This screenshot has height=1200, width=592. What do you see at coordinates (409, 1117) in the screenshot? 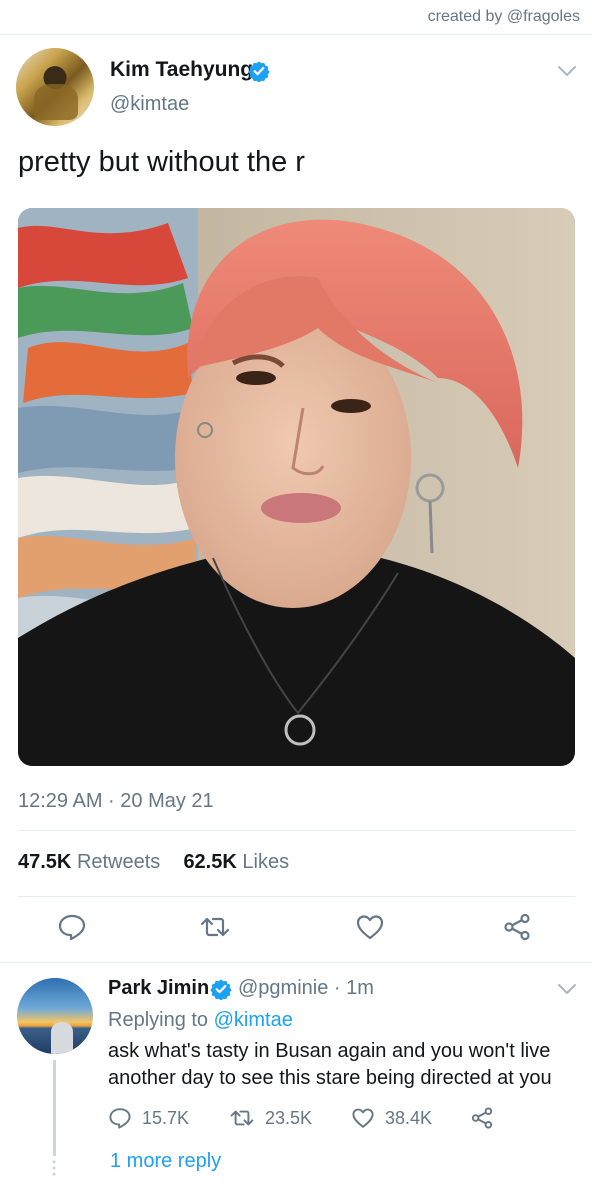
I see `reply-like-count: 38.4K` at bounding box center [409, 1117].